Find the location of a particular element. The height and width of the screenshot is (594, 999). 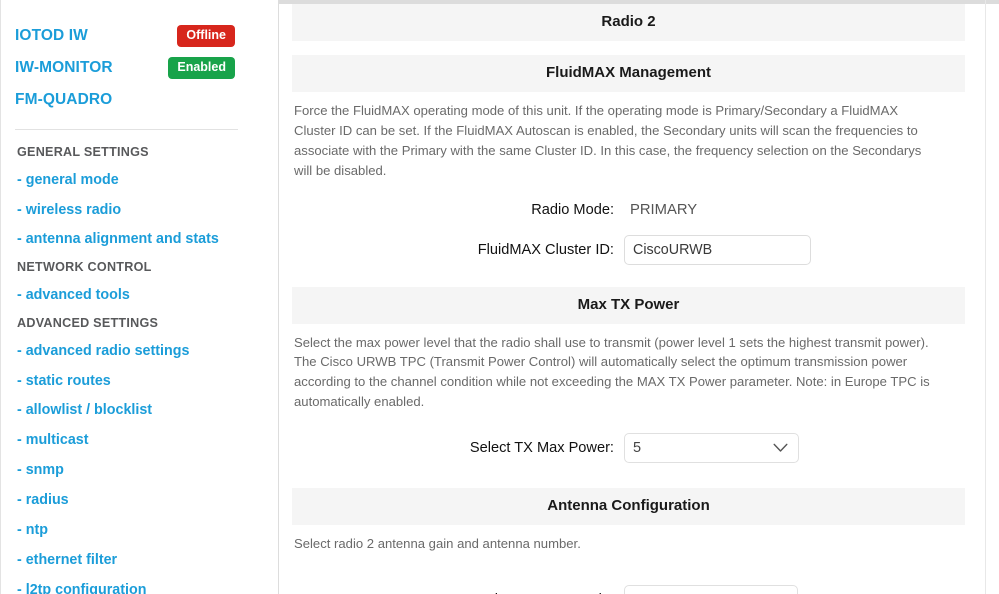

status-badge-enabled: Enabled is located at coordinates (201, 68).